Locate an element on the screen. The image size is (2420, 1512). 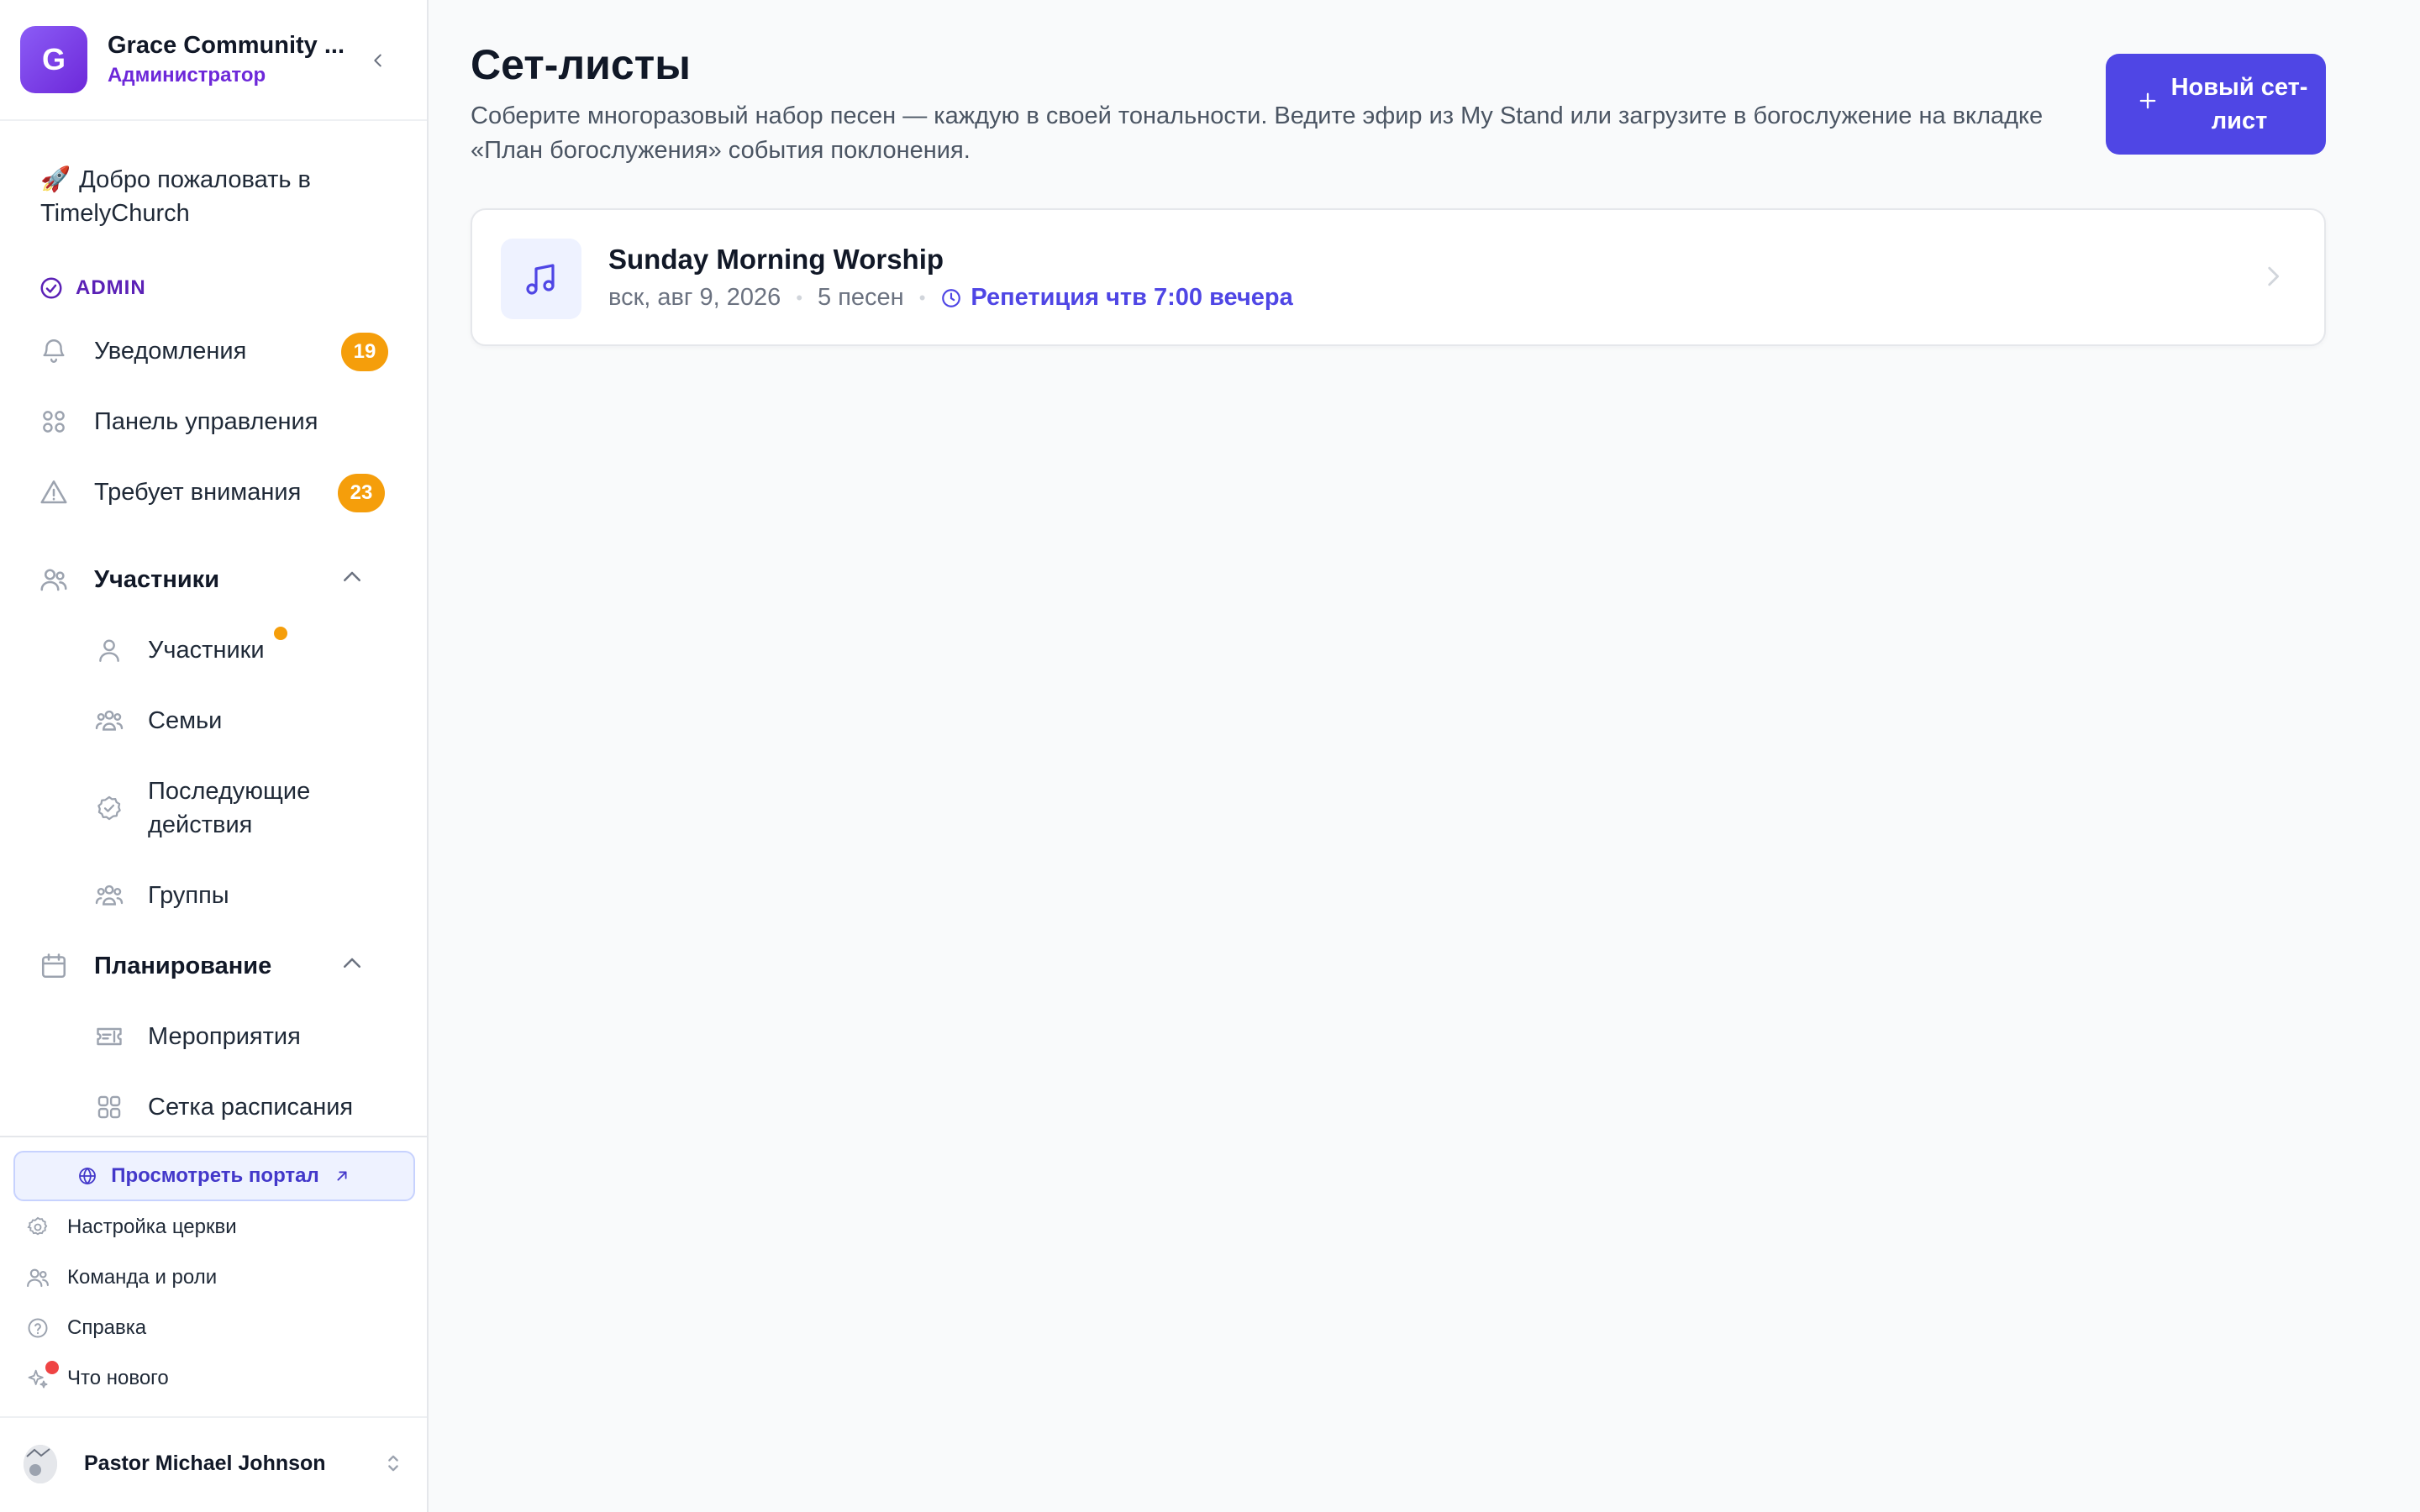
plus-icon is located at coordinates (2147, 100).